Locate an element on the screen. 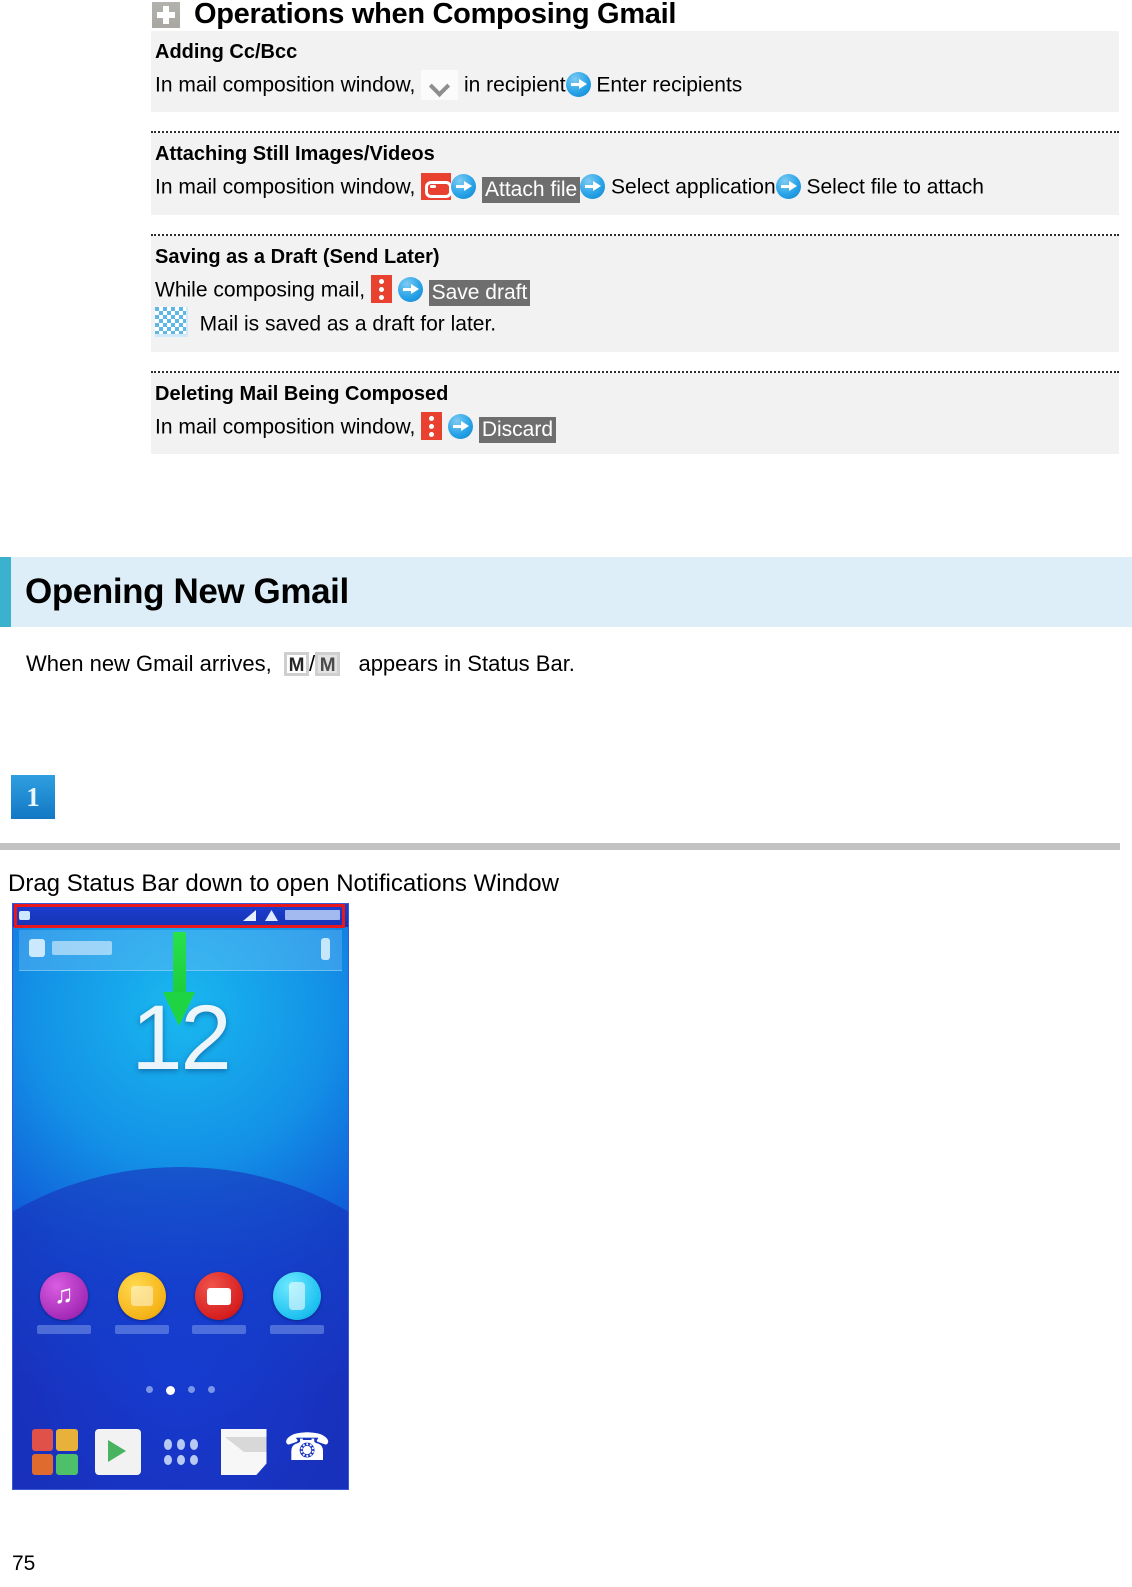 Image resolution: width=1132 pixels, height=1587 pixels. operation-tail: Select file to attach is located at coordinates (895, 187).